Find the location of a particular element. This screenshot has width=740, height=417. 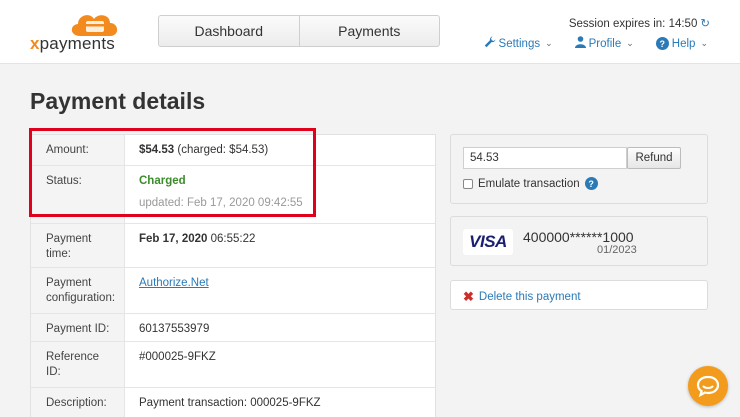

session-timer: Session expires in: 14:50 ↻ is located at coordinates (639, 23).